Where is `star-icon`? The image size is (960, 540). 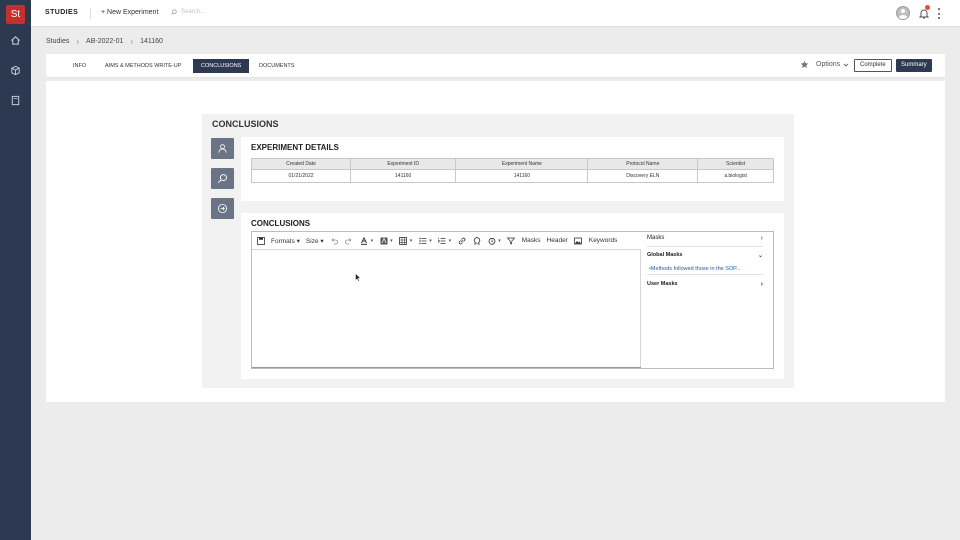 star-icon is located at coordinates (804, 64).